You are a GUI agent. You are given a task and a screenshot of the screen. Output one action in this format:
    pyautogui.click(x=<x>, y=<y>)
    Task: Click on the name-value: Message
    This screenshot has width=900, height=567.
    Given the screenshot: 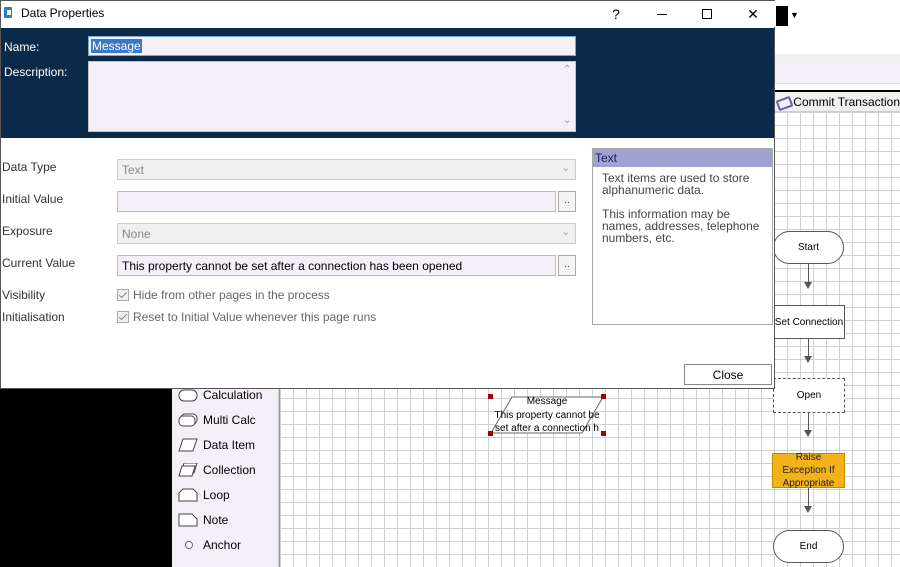 What is the action you would take?
    pyautogui.click(x=116, y=46)
    